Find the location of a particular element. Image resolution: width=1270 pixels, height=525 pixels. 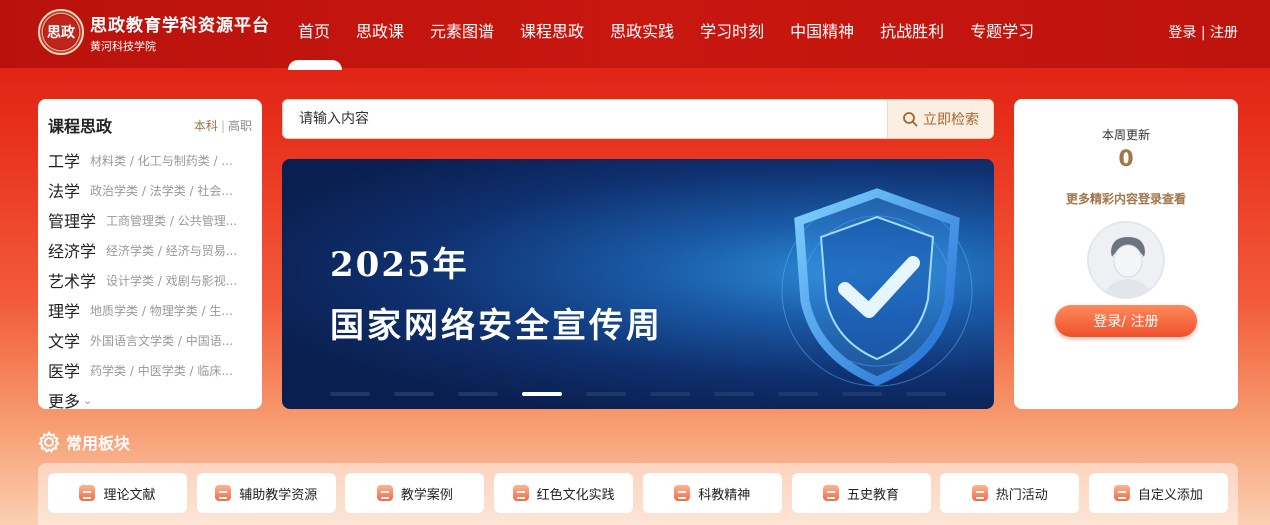

nav-war-victory: 抗战胜利 is located at coordinates (912, 30).